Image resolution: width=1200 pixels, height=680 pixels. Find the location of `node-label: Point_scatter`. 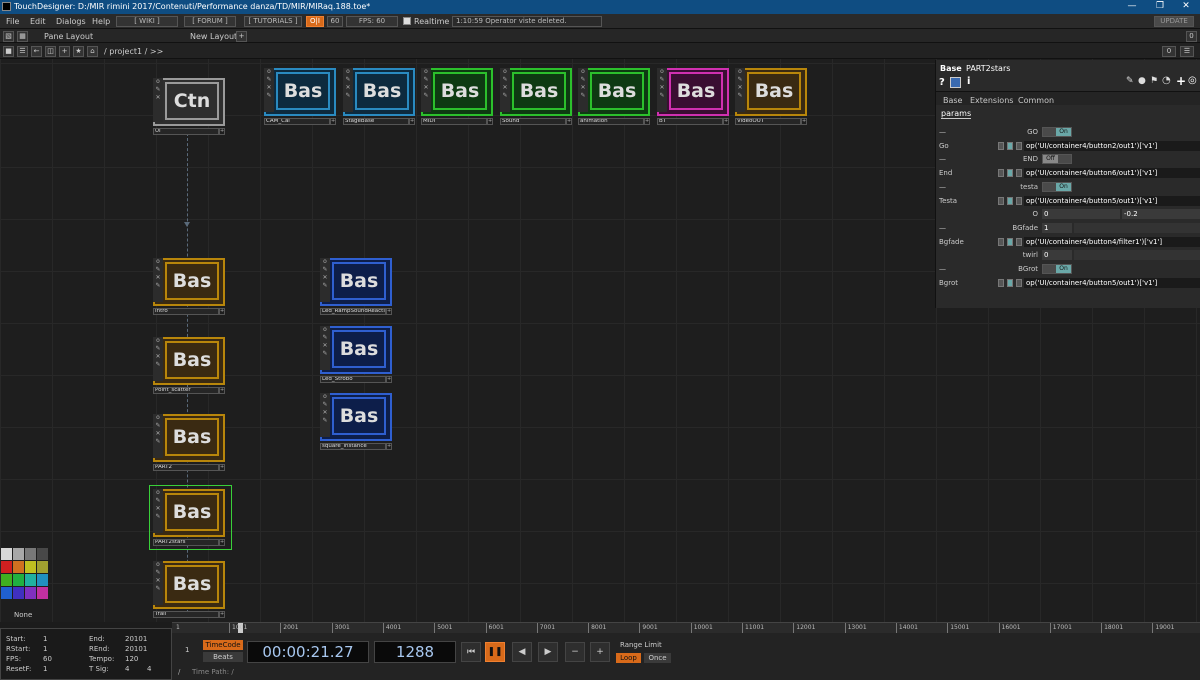

node-label: Point_scatter is located at coordinates (186, 390).